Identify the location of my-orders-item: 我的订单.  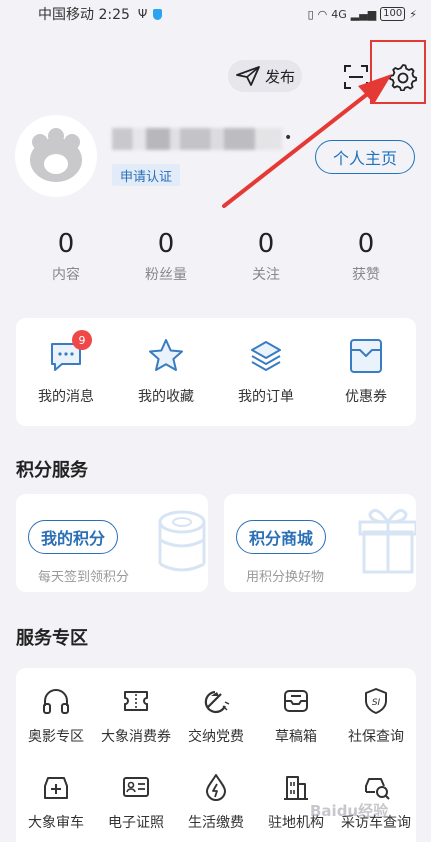
(266, 381).